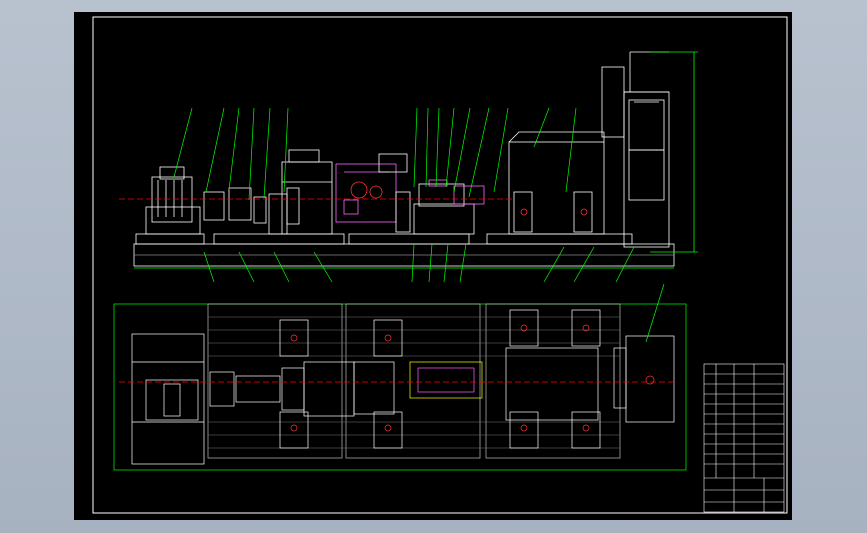 The width and height of the screenshot is (867, 533). I want to click on motor-plan, so click(172, 400).